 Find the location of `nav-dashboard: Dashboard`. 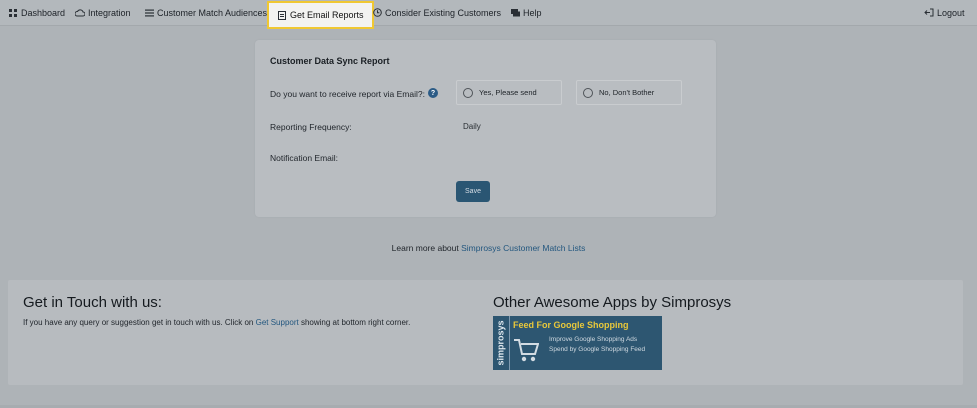

nav-dashboard: Dashboard is located at coordinates (36, 12).